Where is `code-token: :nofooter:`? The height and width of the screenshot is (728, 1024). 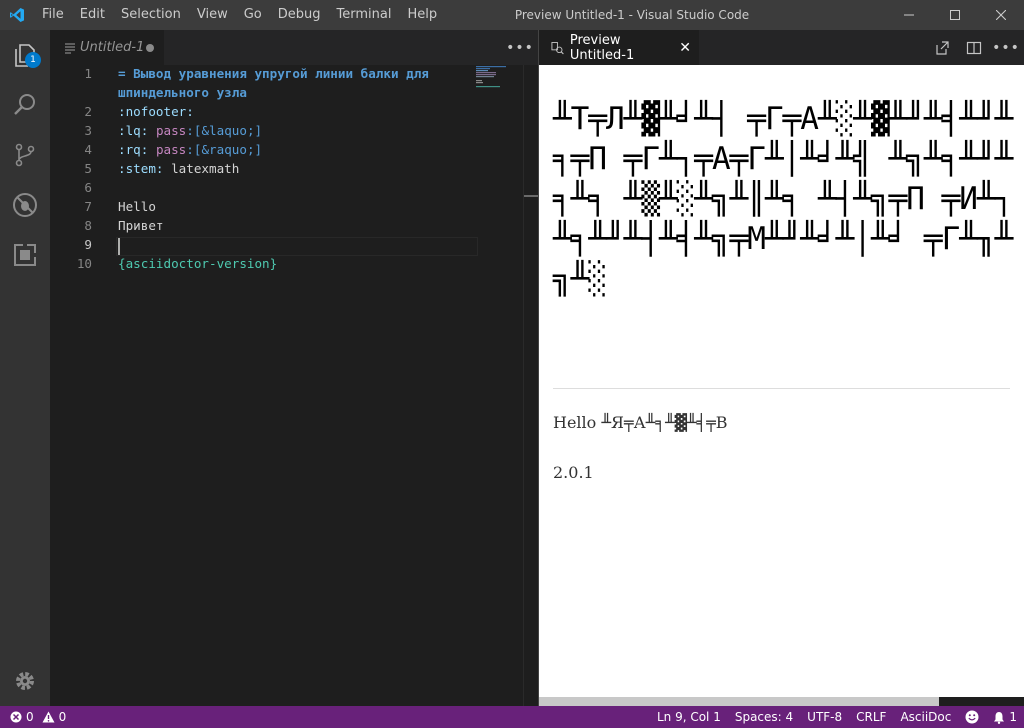 code-token: :nofooter: is located at coordinates (156, 111).